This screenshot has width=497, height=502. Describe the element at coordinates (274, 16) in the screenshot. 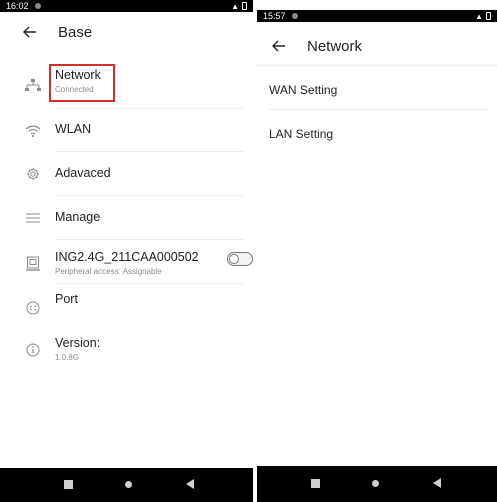

I see `status-time: 15:57` at that location.